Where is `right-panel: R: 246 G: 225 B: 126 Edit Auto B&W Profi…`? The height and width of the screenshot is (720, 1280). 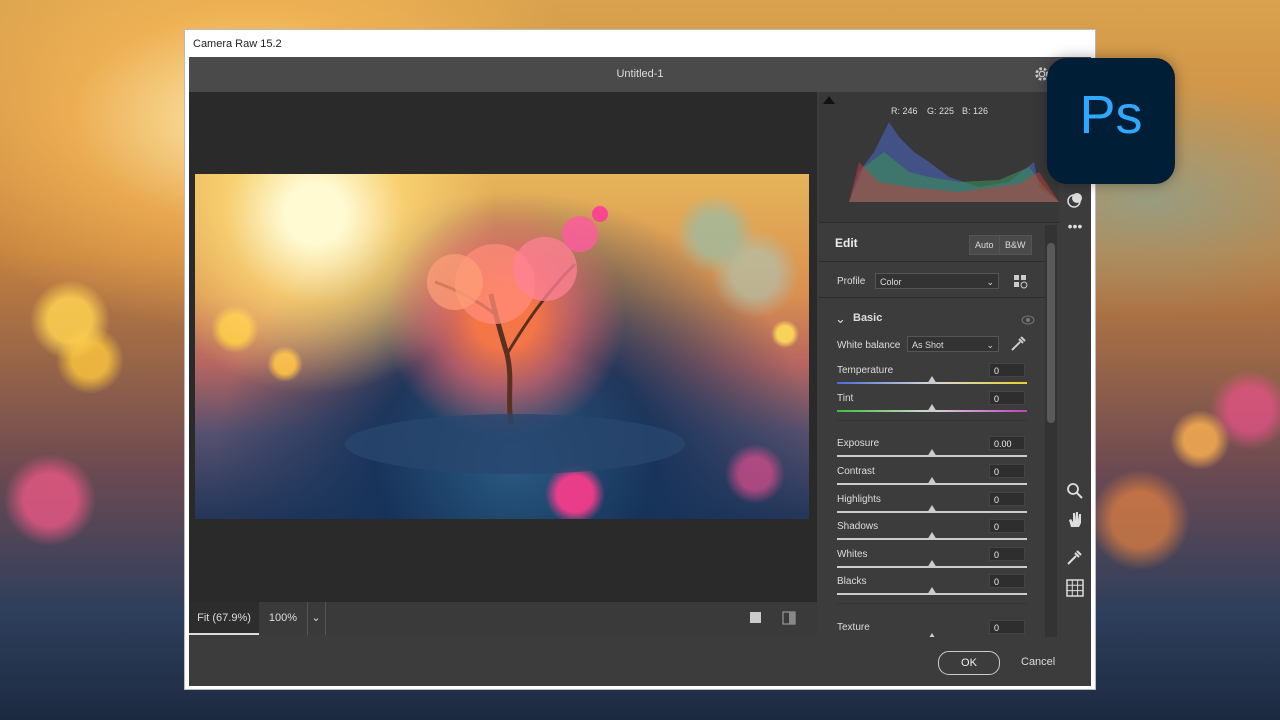
right-panel: R: 246 G: 225 B: 126 Edit Auto B&W Profi… is located at coordinates (939, 364).